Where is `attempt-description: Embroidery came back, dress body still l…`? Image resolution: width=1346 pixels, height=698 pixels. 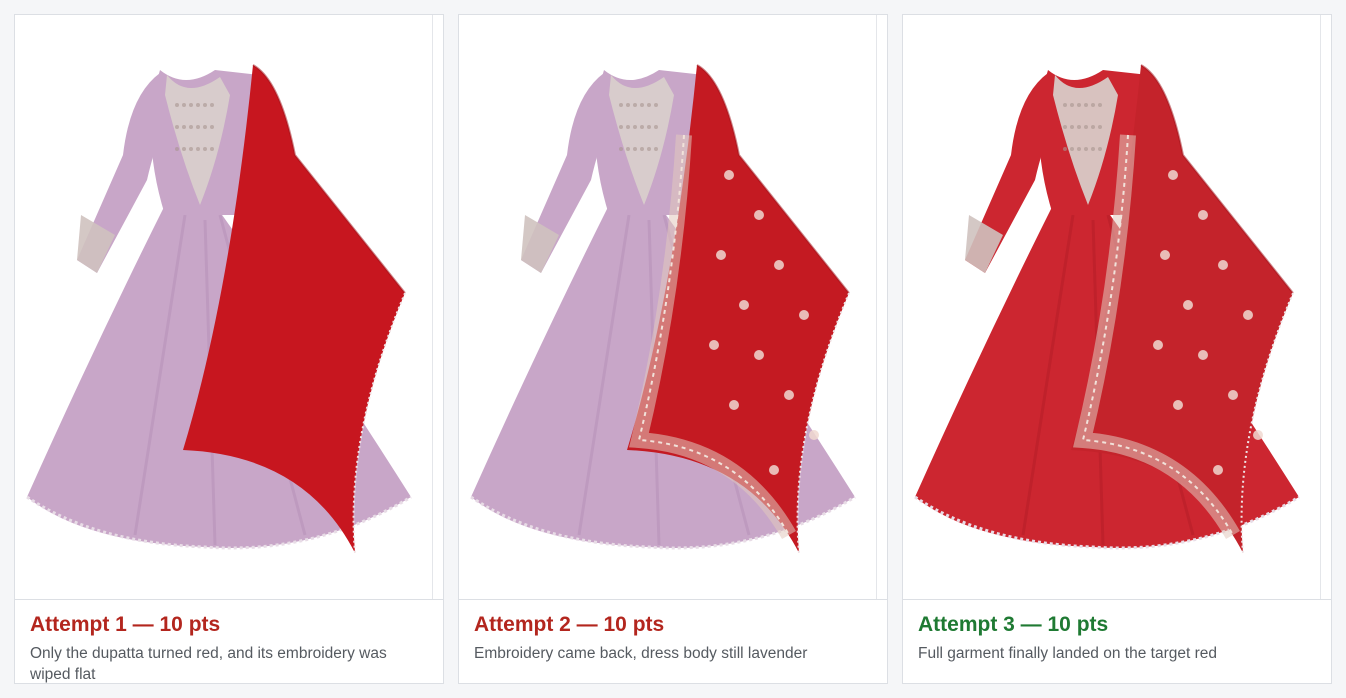 attempt-description: Embroidery came back, dress body still l… is located at coordinates (641, 653).